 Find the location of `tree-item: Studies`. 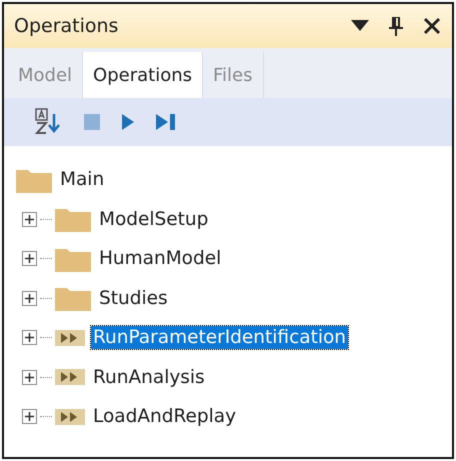

tree-item: Studies is located at coordinates (133, 298).